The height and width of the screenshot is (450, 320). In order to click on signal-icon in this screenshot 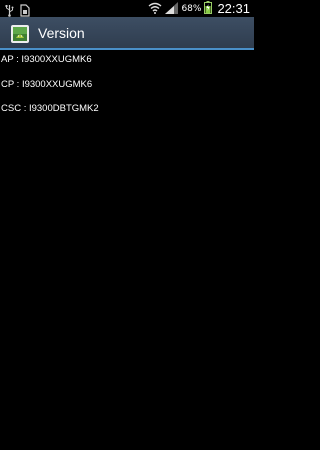, I will do `click(172, 9)`.